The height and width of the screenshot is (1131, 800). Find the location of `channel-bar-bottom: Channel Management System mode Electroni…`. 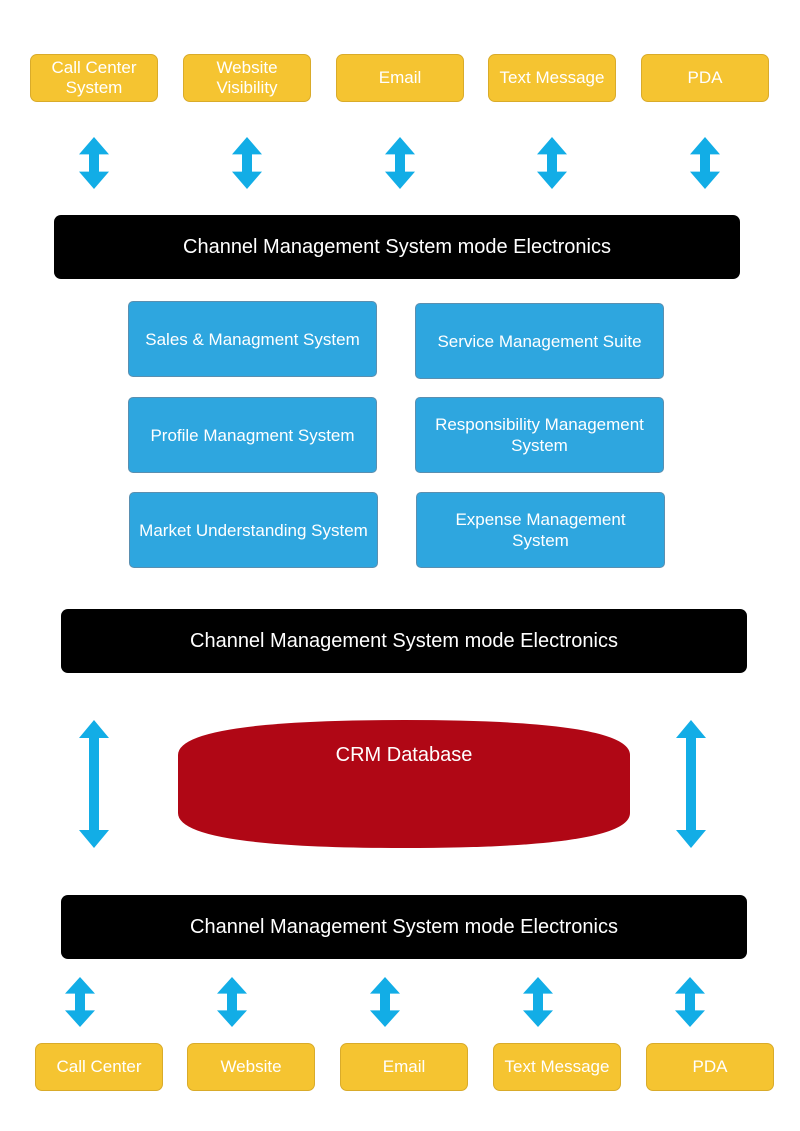

channel-bar-bottom: Channel Management System mode Electroni… is located at coordinates (404, 927).